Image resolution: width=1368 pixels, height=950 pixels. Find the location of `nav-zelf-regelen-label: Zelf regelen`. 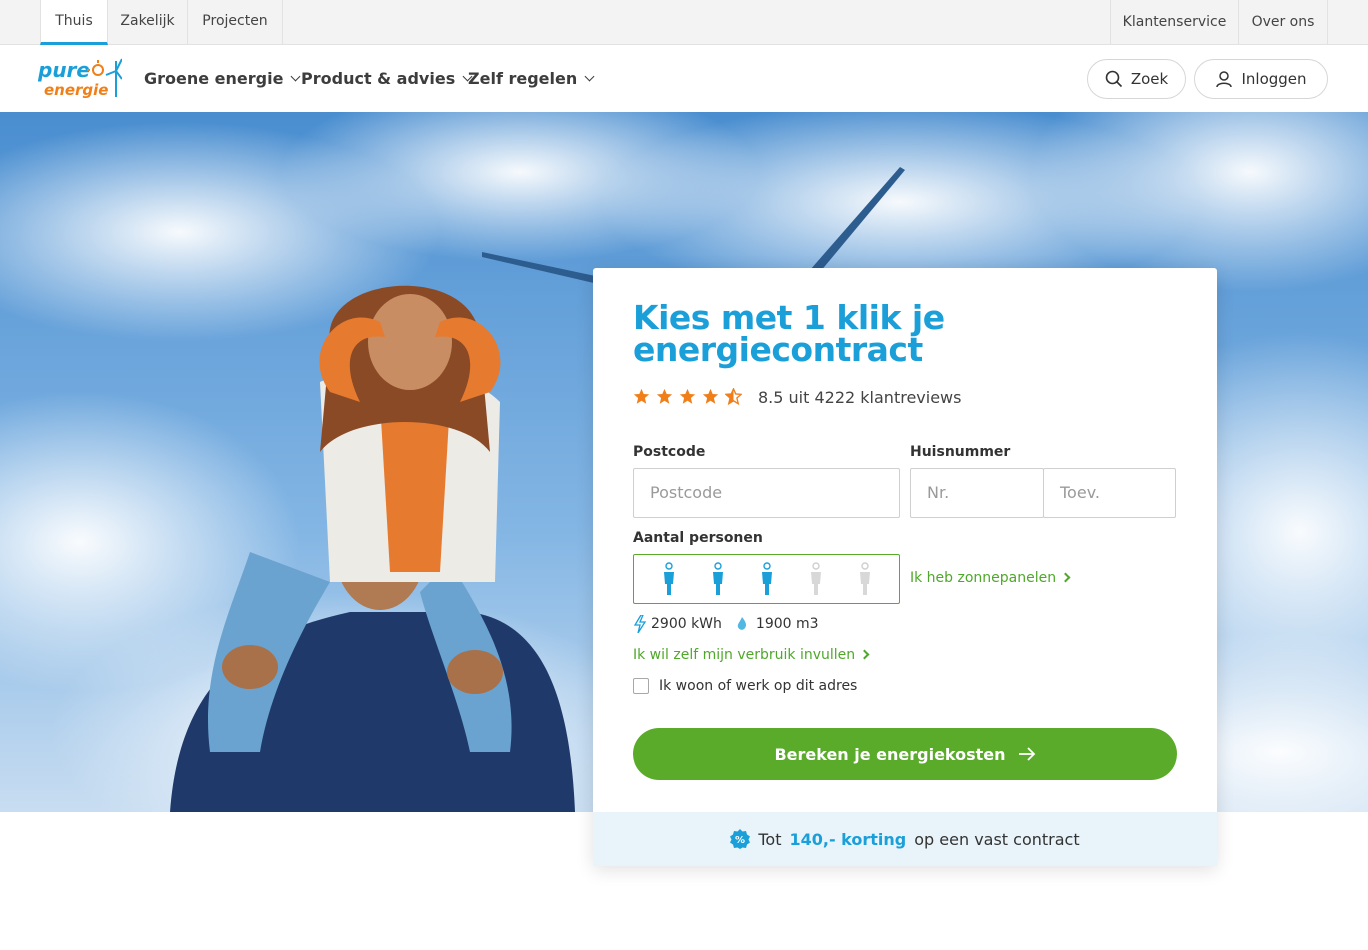

nav-zelf-regelen-label: Zelf regelen is located at coordinates (523, 78).